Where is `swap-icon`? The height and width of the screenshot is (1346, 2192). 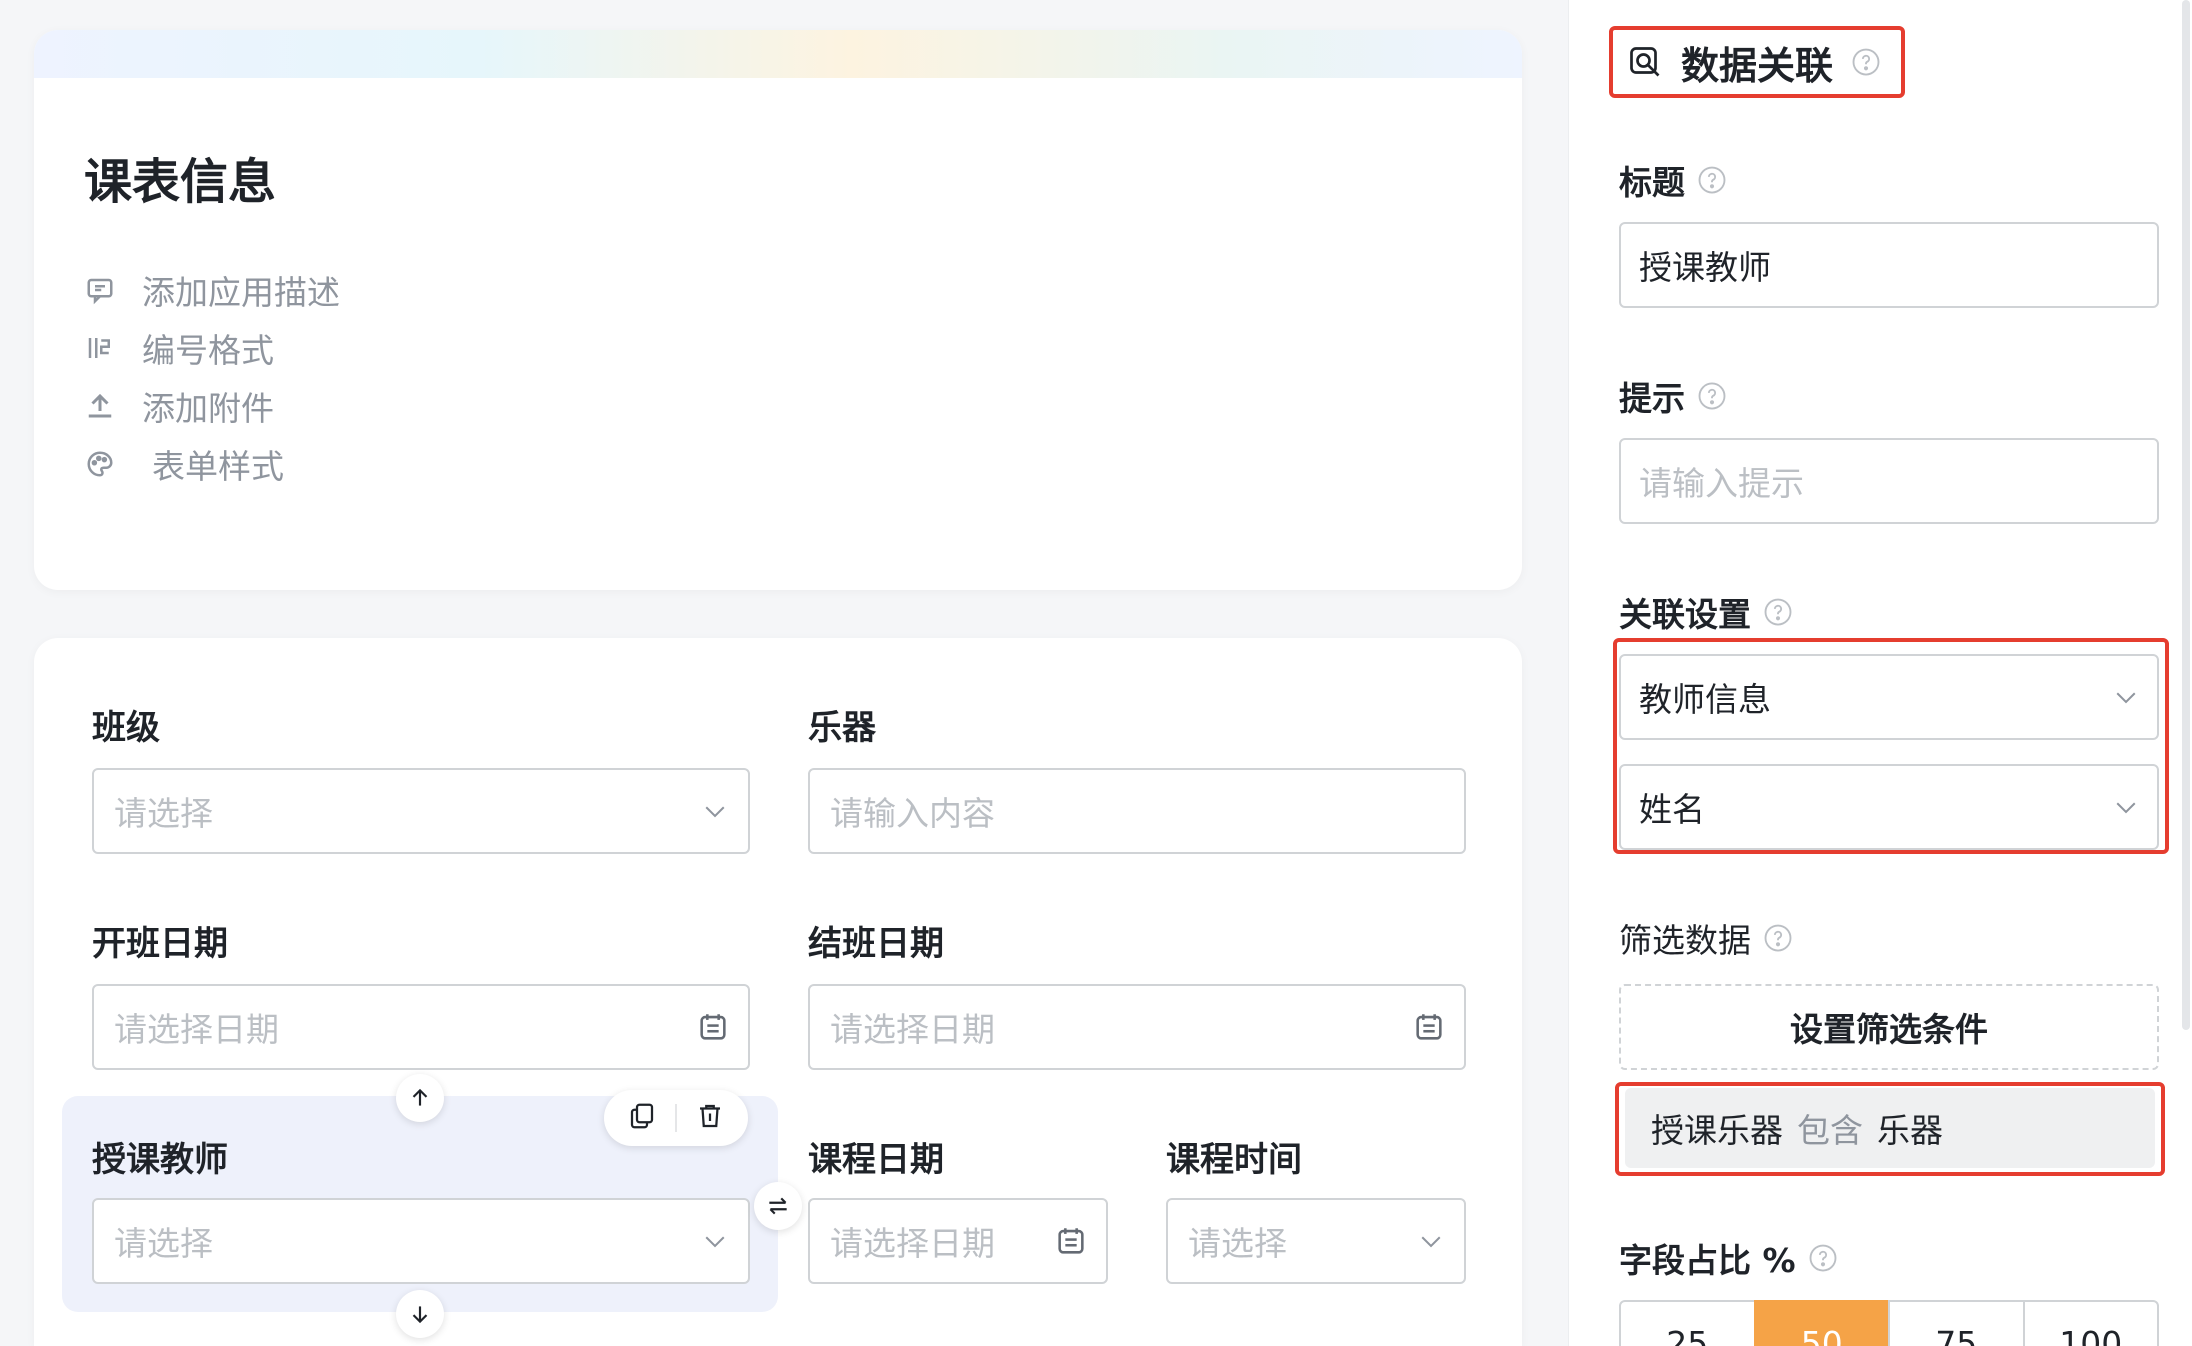
swap-icon is located at coordinates (778, 1206).